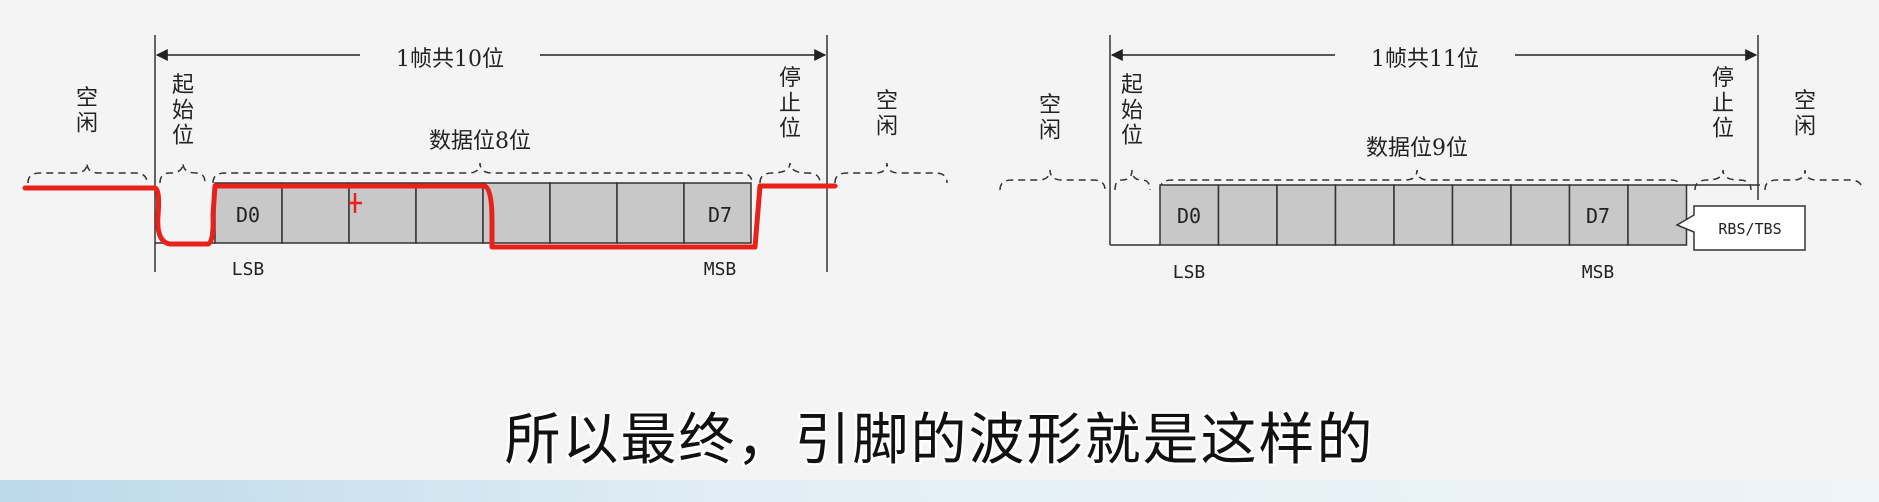 This screenshot has height=502, width=1879. Describe the element at coordinates (1417, 148) in the screenshot. I see `data-bits-label: 数据位9位` at that location.